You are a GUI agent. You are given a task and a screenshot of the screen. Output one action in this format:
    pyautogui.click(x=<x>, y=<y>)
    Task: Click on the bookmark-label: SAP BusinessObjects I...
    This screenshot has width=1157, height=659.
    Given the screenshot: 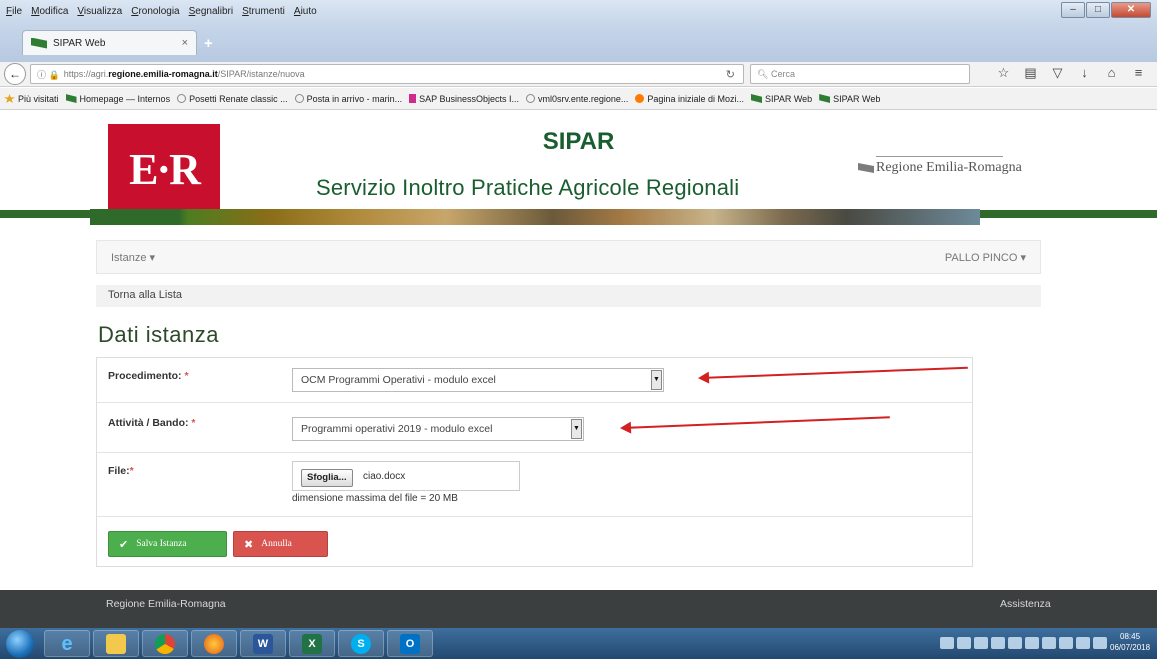 What is the action you would take?
    pyautogui.click(x=469, y=98)
    